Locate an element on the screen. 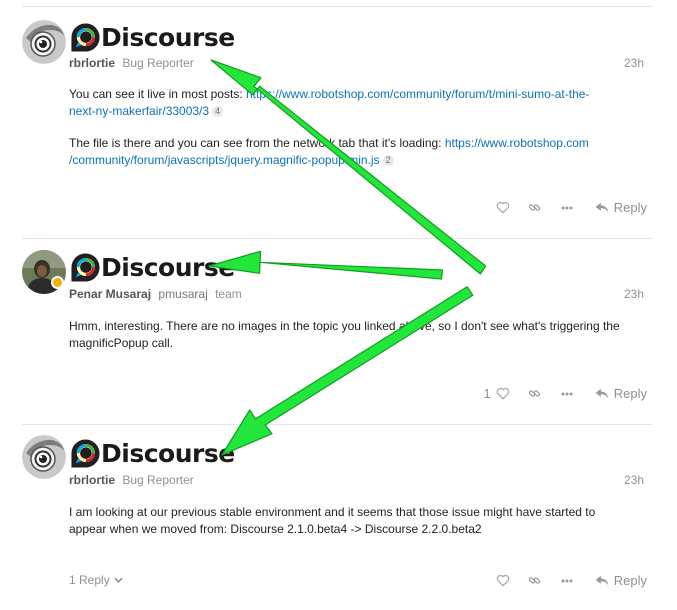 Image resolution: width=677 pixels, height=610 pixels. full-name: Penar Musaraj is located at coordinates (110, 294).